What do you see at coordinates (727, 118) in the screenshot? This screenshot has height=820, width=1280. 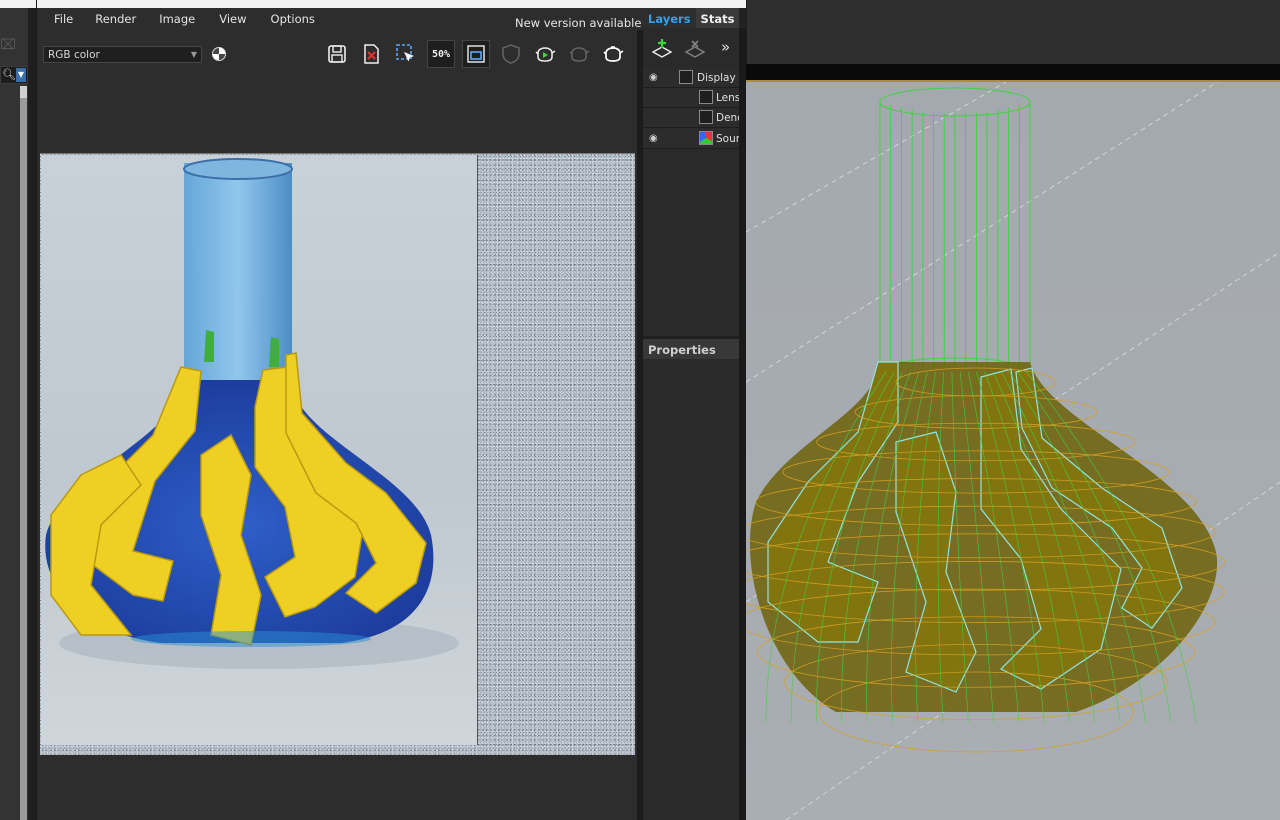 I see `layer-name: Denoiser` at bounding box center [727, 118].